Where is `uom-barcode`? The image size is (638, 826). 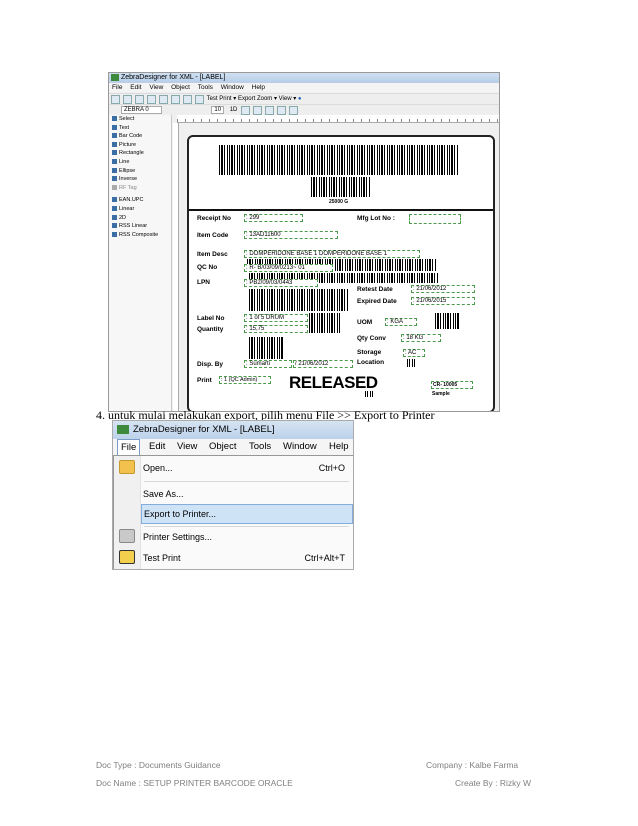
uom-barcode is located at coordinates (447, 321).